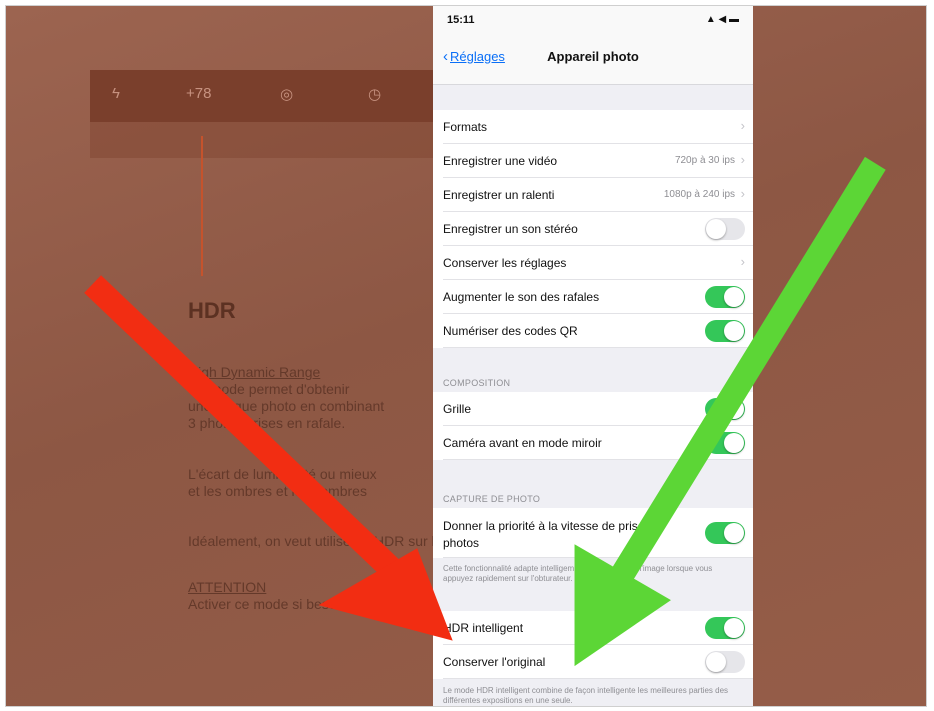  I want to click on row-label: Enregistrer une vidéo, so click(500, 161).